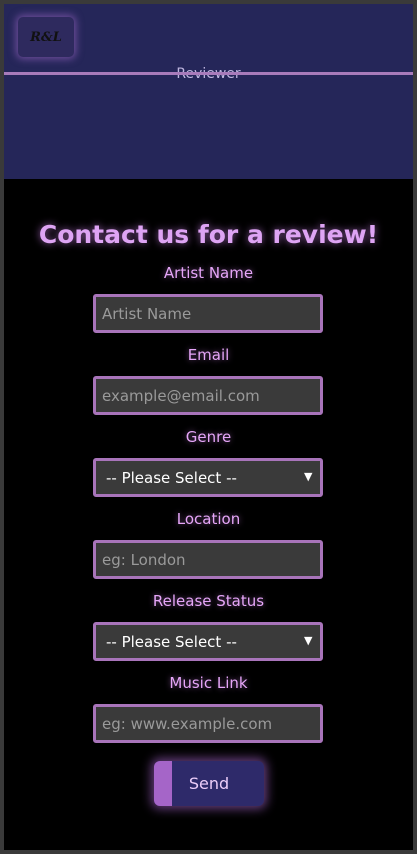 This screenshot has width=417, height=854. I want to click on logo-button: R&L, so click(46, 37).